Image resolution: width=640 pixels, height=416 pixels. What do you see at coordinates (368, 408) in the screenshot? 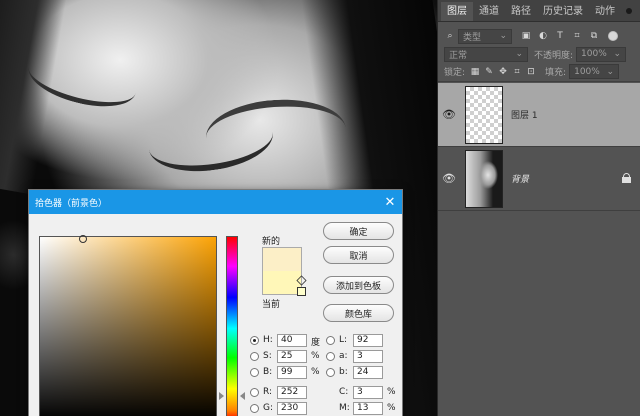
I see `m-input: 13` at bounding box center [368, 408].